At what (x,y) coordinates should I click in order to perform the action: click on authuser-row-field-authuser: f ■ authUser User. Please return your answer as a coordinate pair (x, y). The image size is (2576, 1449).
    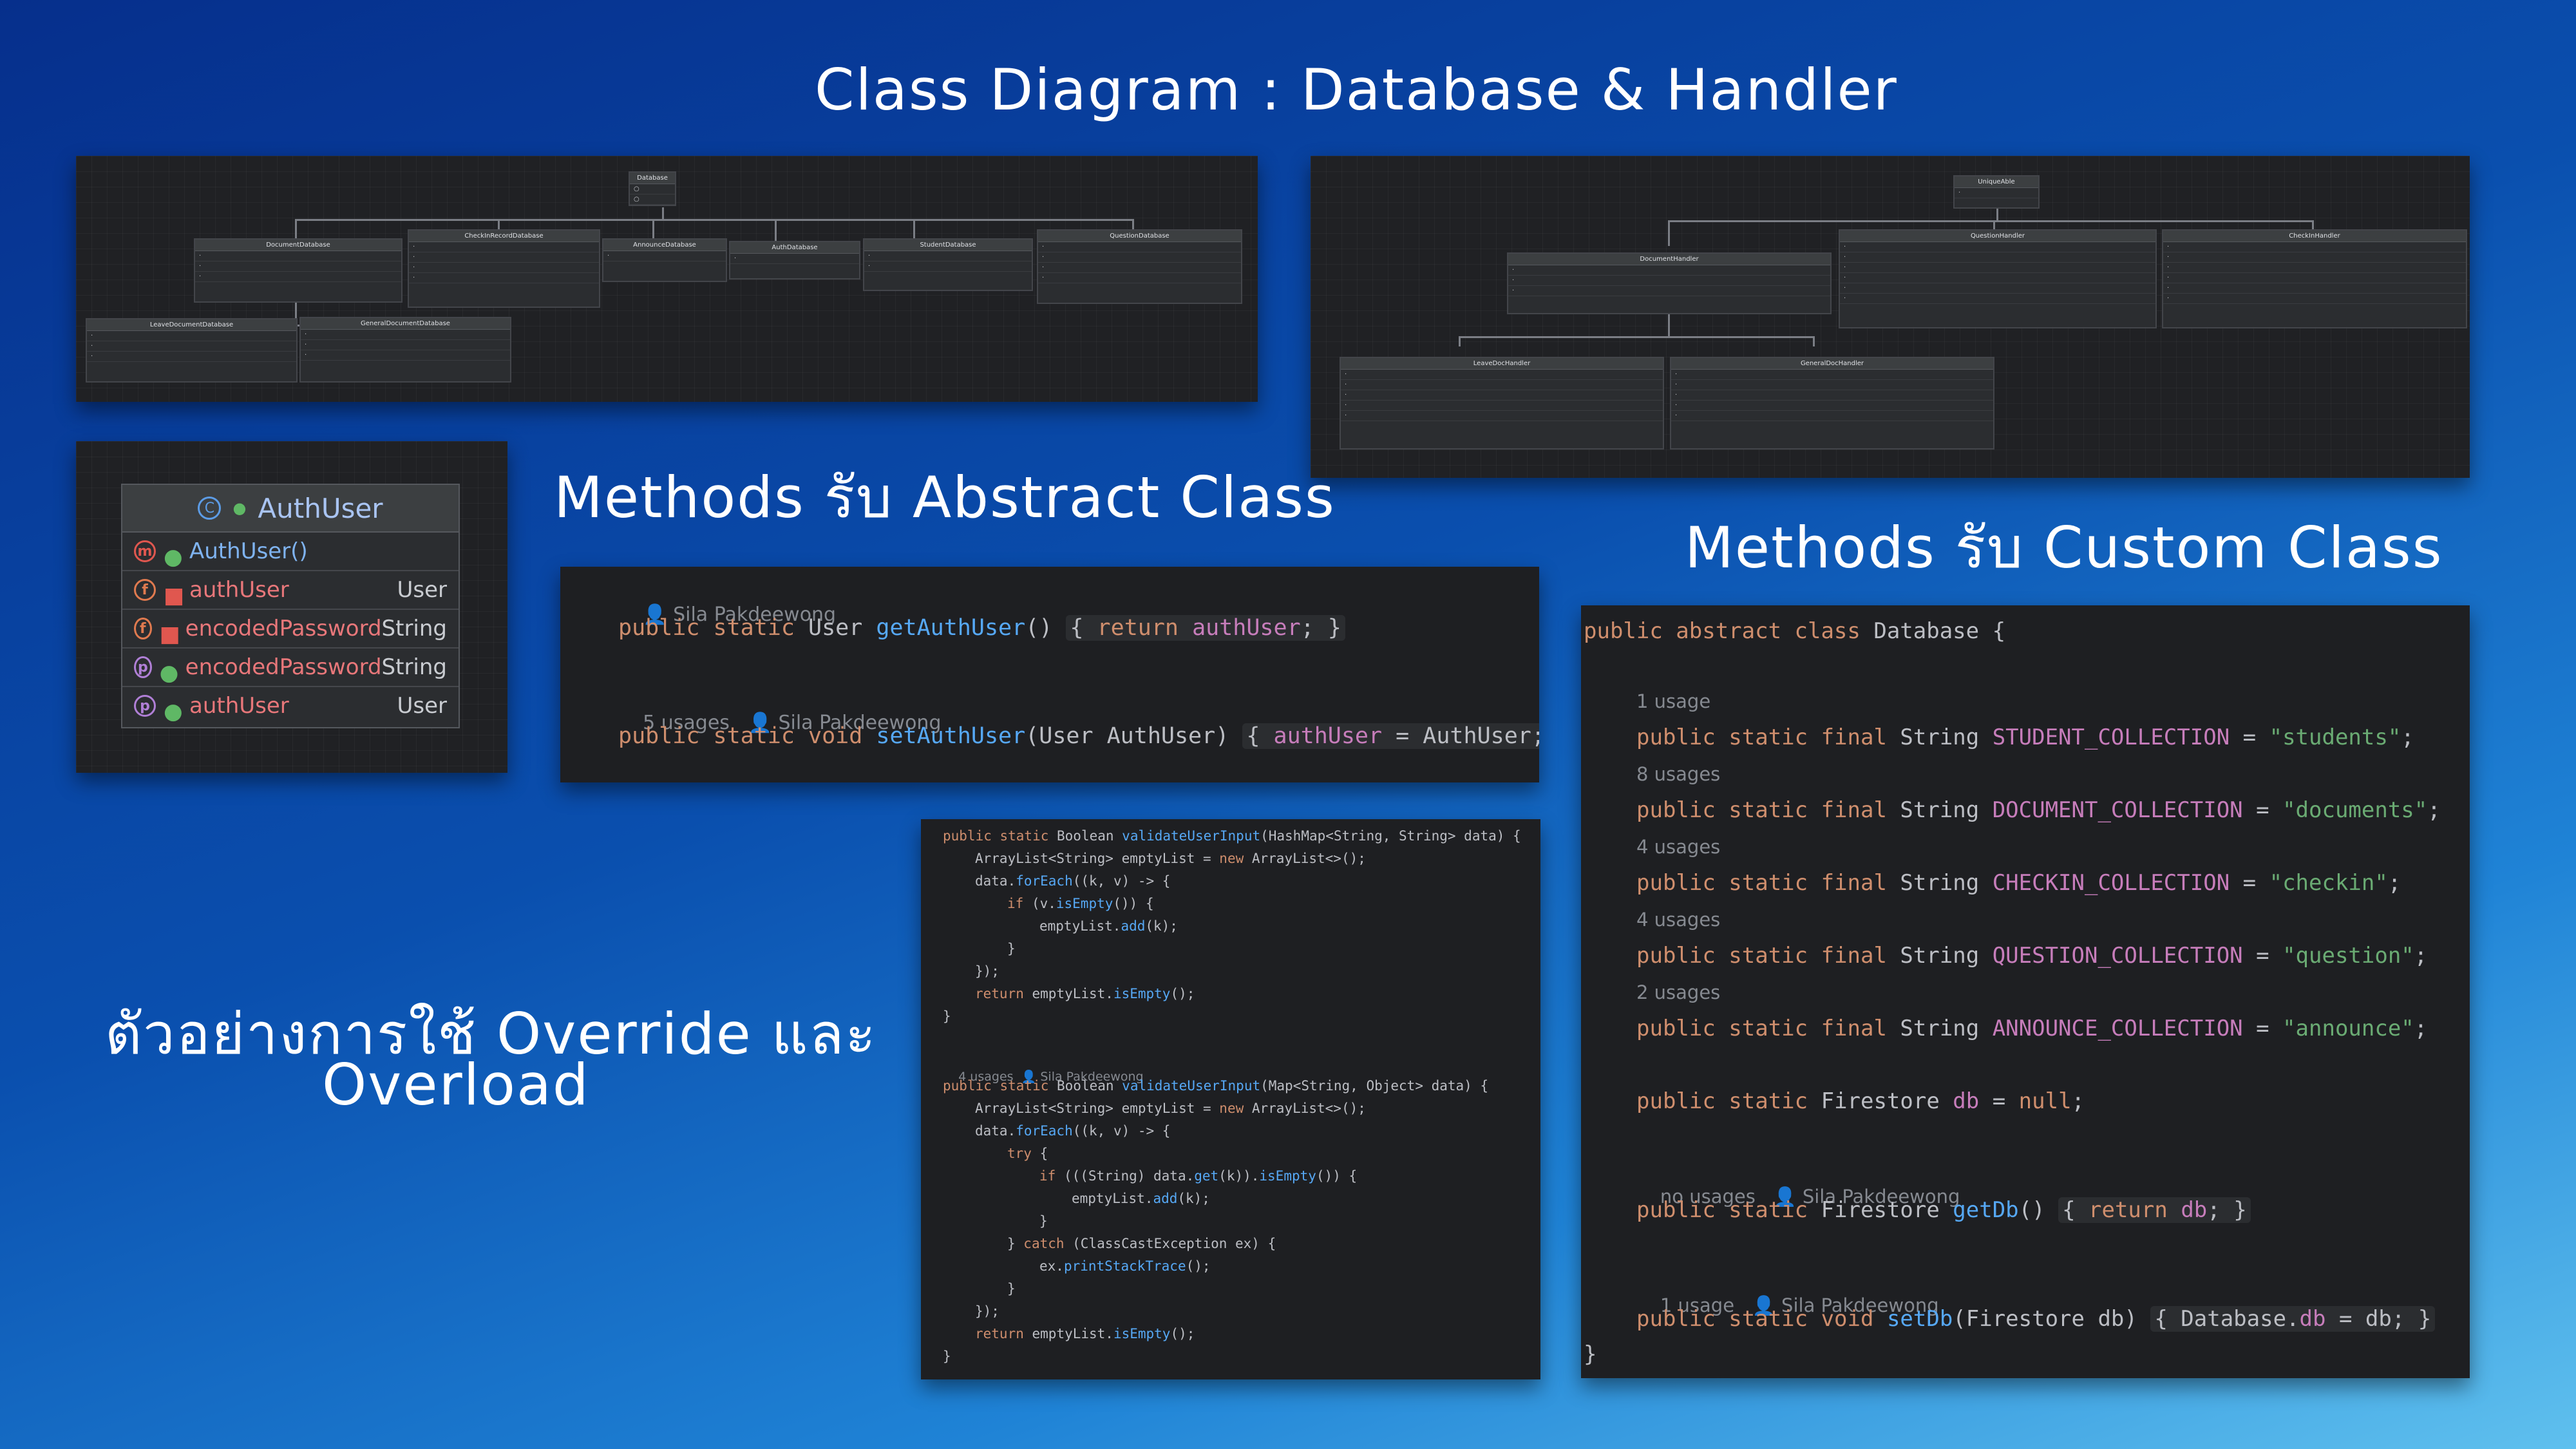
    Looking at the image, I should click on (290, 590).